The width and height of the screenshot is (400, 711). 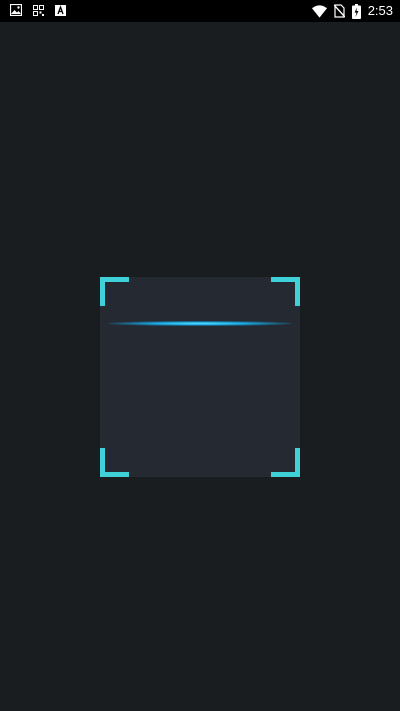 I want to click on battery-charging-icon, so click(x=356, y=11).